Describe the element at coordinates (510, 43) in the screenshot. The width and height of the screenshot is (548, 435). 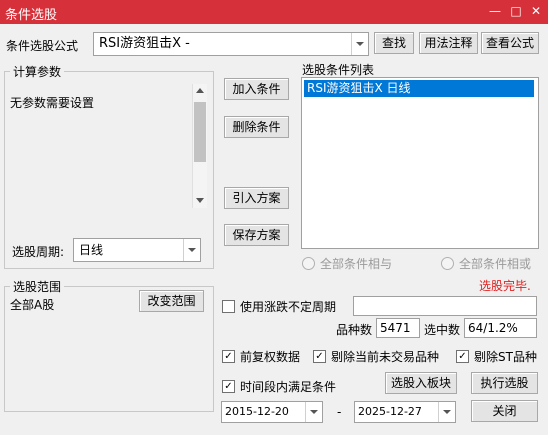
I see `view-formula-button: 查看公式` at that location.